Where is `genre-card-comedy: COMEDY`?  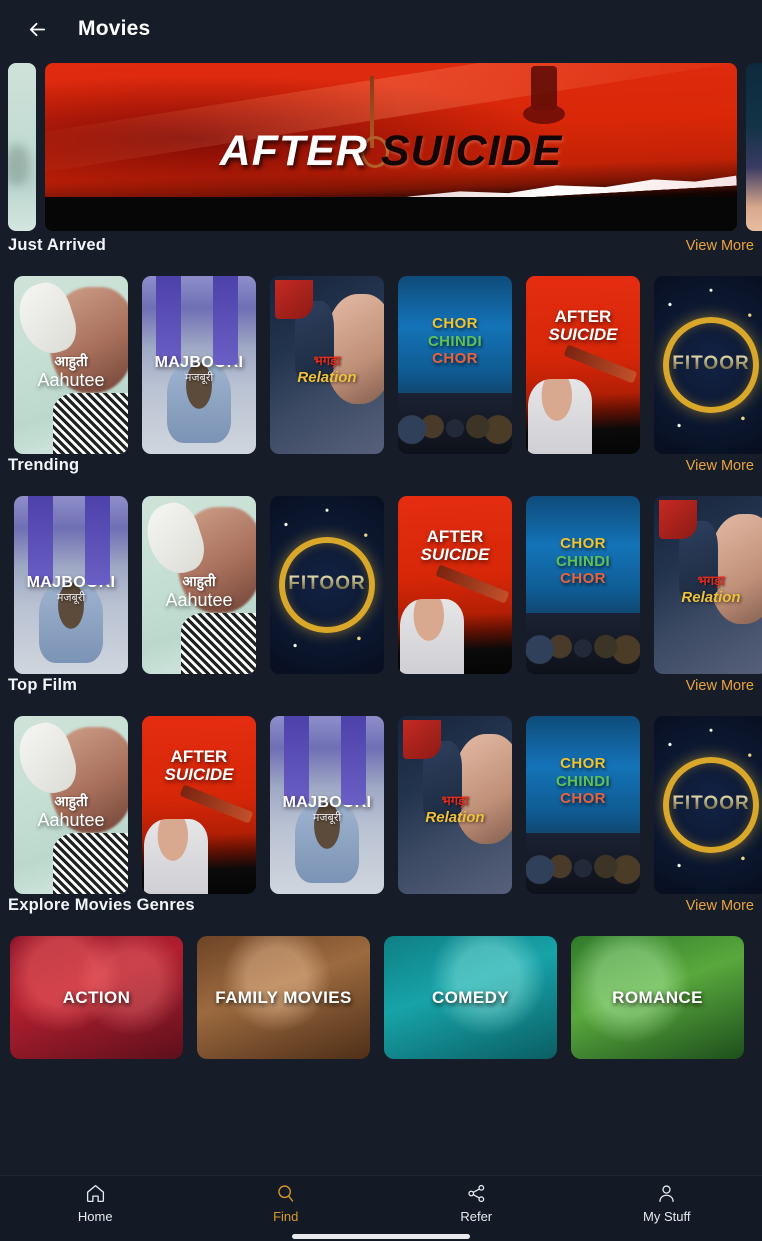 genre-card-comedy: COMEDY is located at coordinates (470, 997).